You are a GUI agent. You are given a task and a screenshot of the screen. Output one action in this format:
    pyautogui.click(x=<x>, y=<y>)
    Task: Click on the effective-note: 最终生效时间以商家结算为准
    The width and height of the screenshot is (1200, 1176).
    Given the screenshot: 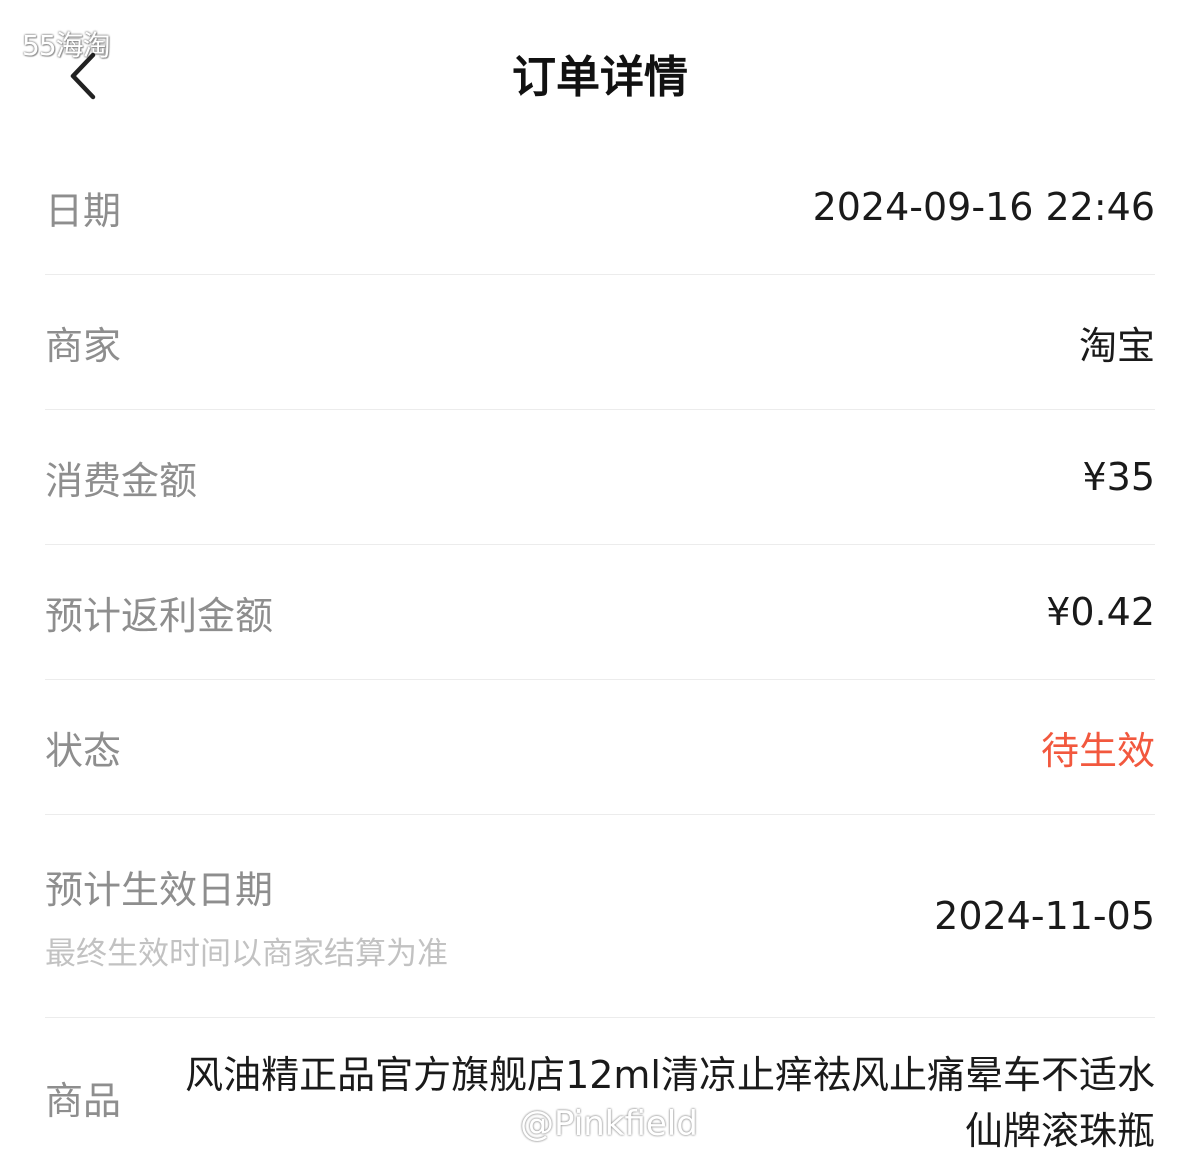 What is the action you would take?
    pyautogui.click(x=246, y=954)
    